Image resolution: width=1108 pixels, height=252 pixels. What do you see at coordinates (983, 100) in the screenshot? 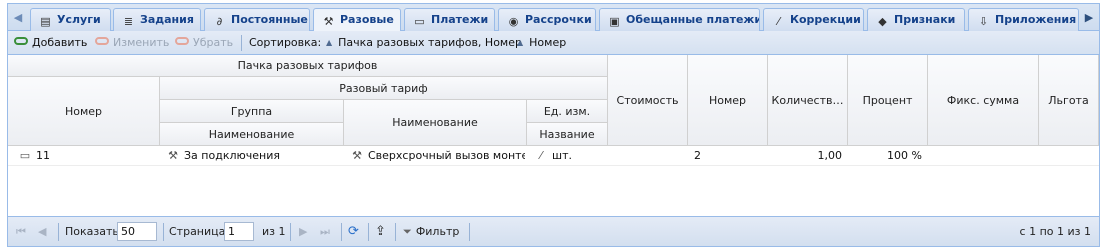
I see `header-fixed-sum: Фикс. сумма` at bounding box center [983, 100].